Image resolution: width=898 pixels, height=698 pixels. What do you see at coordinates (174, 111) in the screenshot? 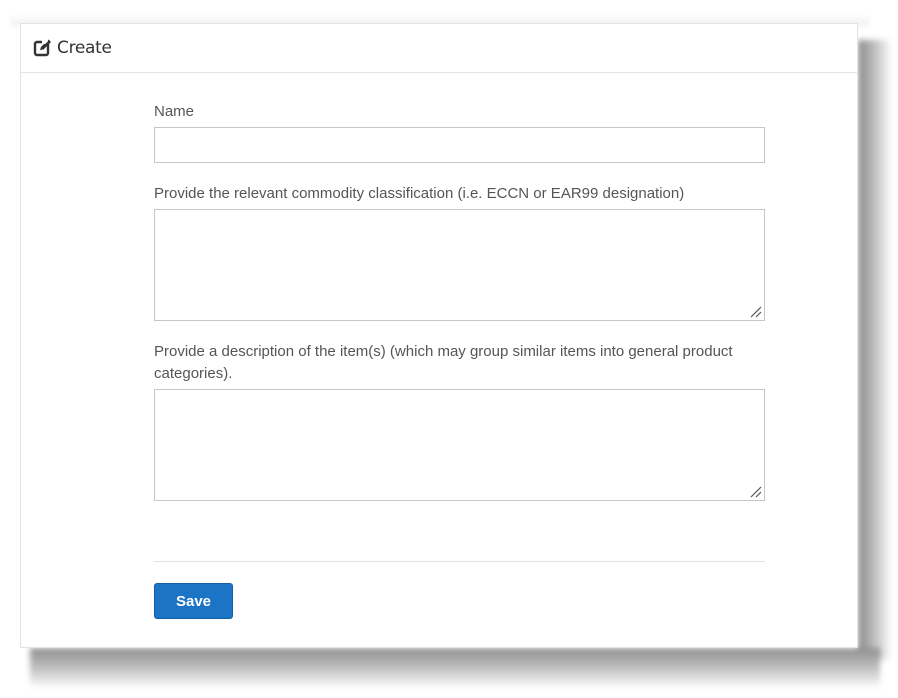
I see `name-label: Name` at bounding box center [174, 111].